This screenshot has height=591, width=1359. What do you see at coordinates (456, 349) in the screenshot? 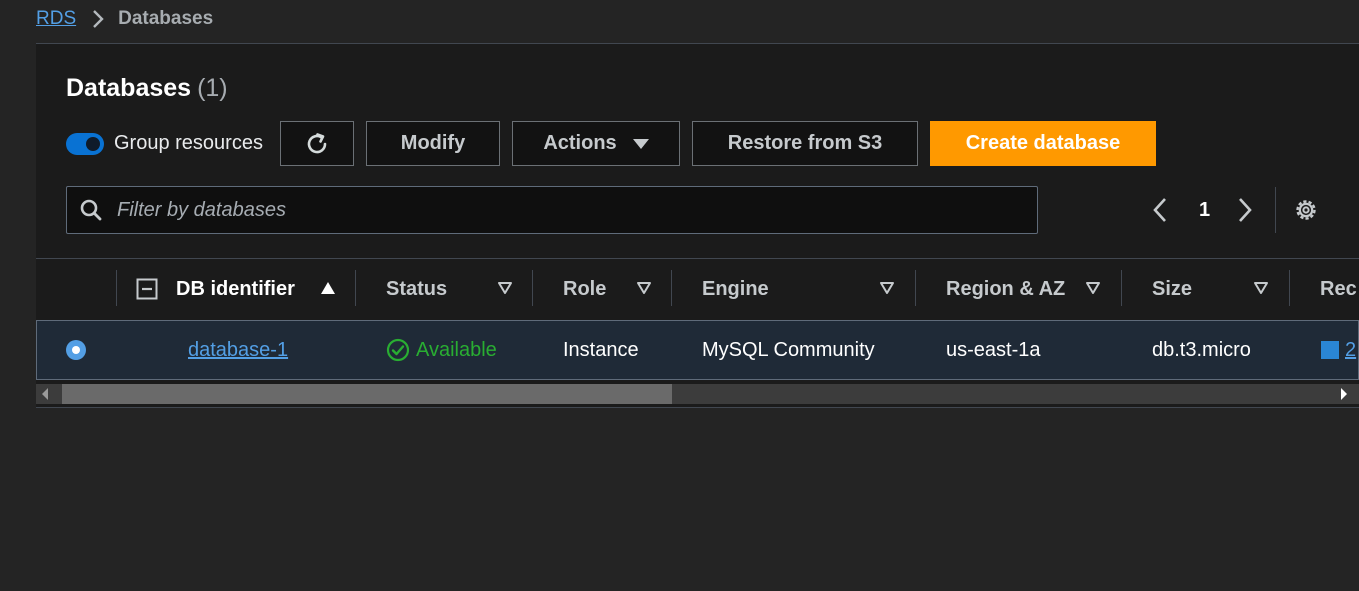
I see `status-text: Available` at bounding box center [456, 349].